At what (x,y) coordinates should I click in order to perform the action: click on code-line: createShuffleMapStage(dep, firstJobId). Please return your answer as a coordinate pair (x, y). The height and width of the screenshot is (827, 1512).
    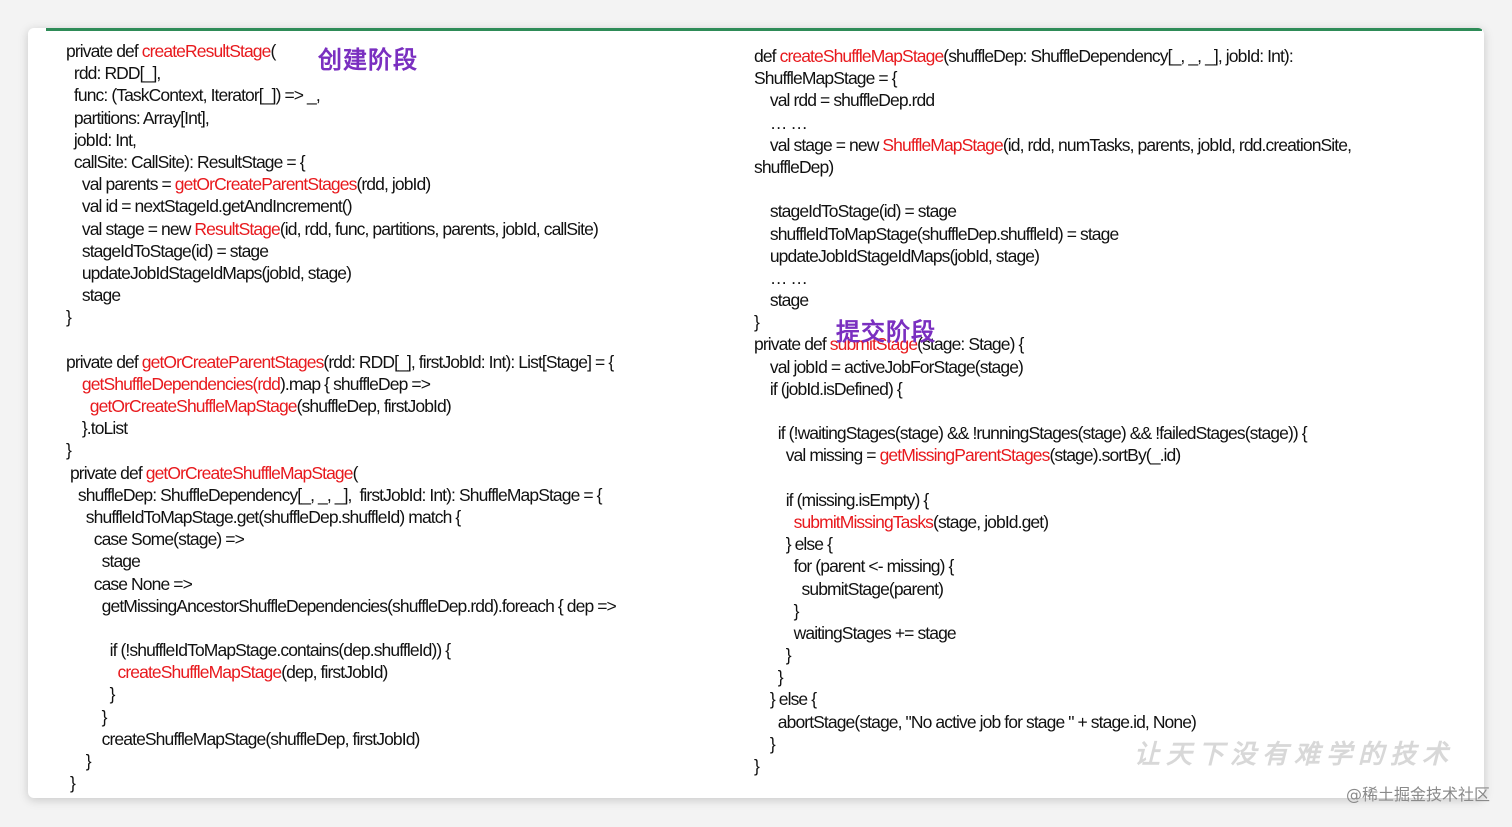
    Looking at the image, I should click on (341, 672).